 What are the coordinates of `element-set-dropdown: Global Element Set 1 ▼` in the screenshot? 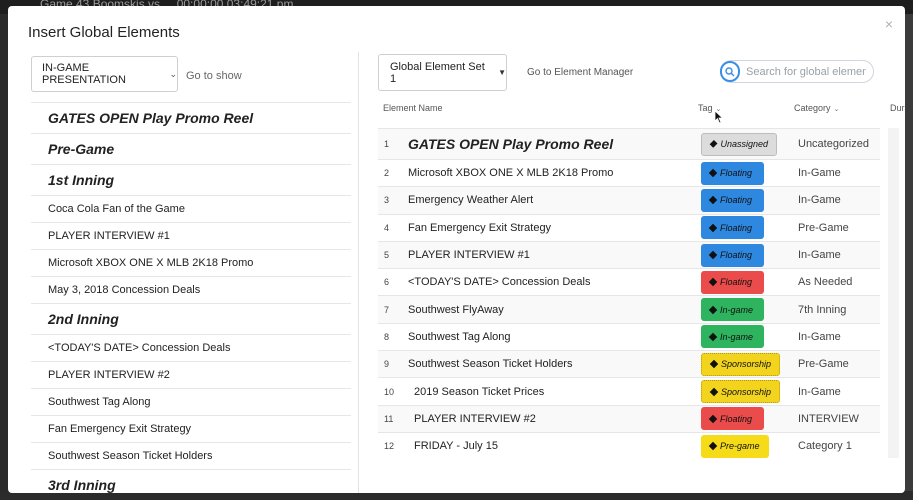 It's located at (442, 72).